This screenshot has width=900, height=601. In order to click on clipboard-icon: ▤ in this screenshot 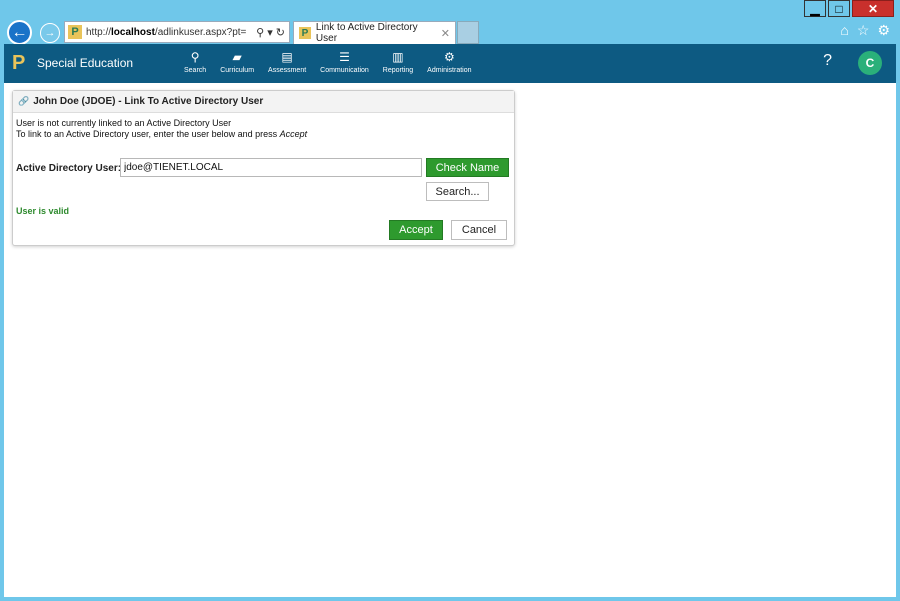, I will do `click(287, 57)`.